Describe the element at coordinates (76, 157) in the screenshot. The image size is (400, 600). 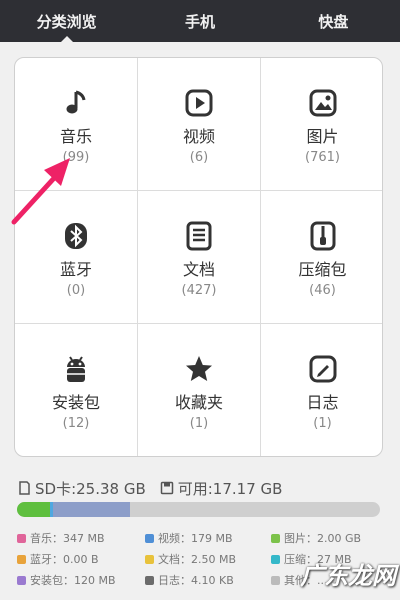
I see `category-count: (99)` at that location.